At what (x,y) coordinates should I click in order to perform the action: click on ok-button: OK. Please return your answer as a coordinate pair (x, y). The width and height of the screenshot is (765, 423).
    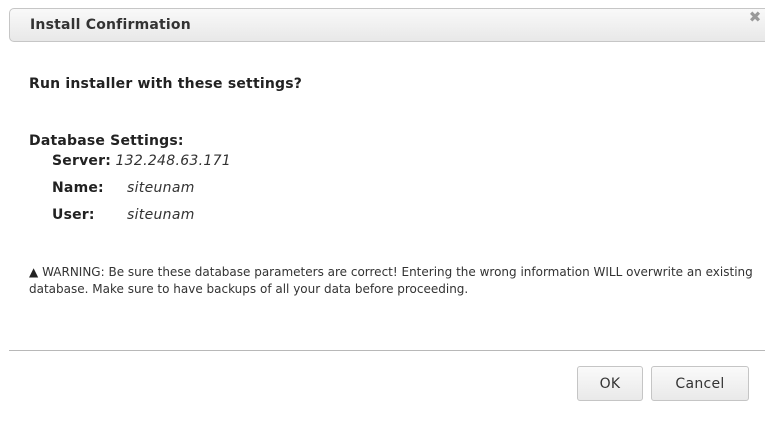
    Looking at the image, I should click on (610, 383).